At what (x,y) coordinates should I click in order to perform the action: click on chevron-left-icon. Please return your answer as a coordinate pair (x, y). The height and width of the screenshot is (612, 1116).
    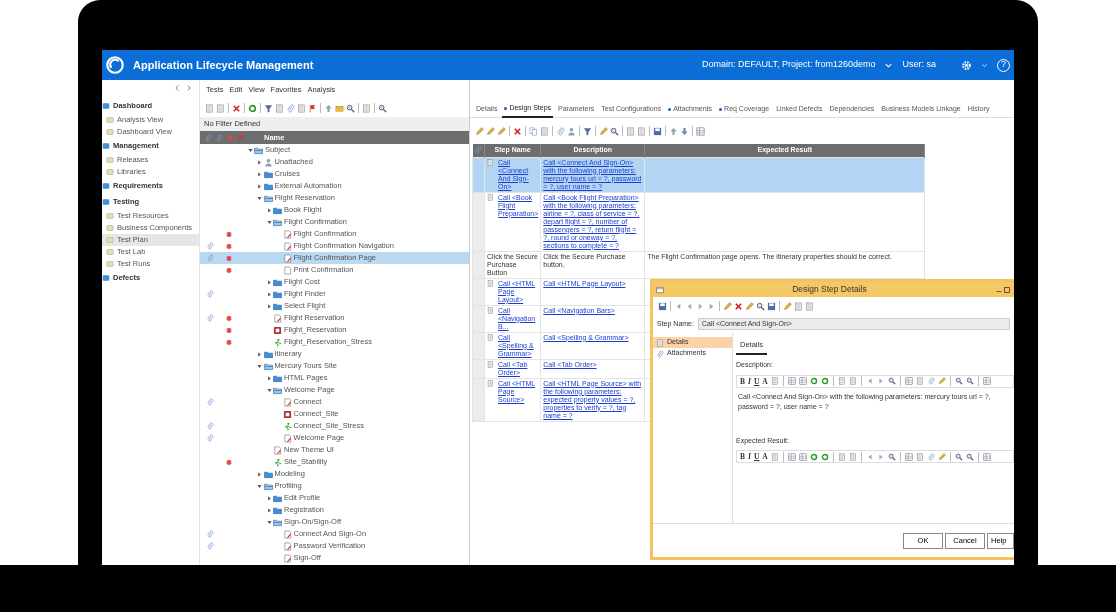
    Looking at the image, I should click on (177, 88).